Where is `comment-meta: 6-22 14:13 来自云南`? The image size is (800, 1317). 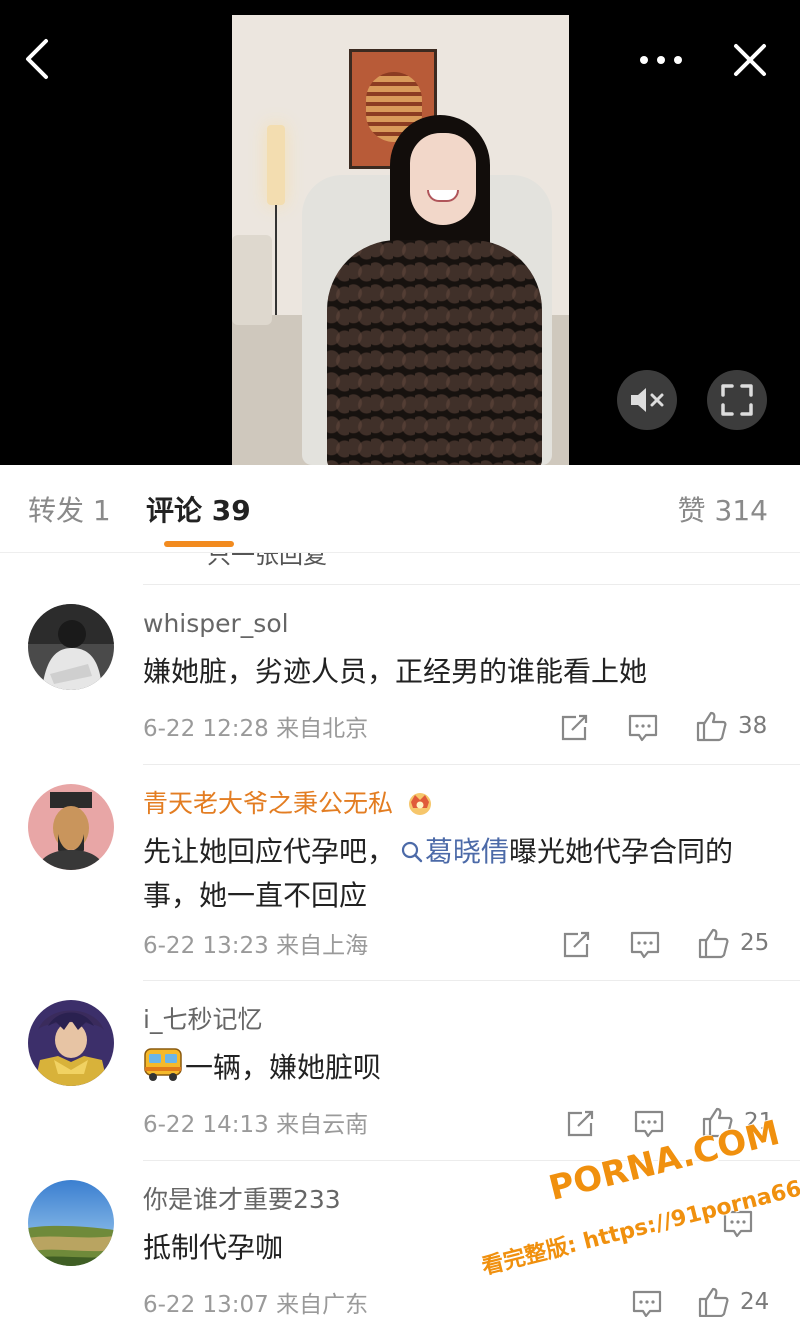 comment-meta: 6-22 14:13 来自云南 is located at coordinates (255, 1125).